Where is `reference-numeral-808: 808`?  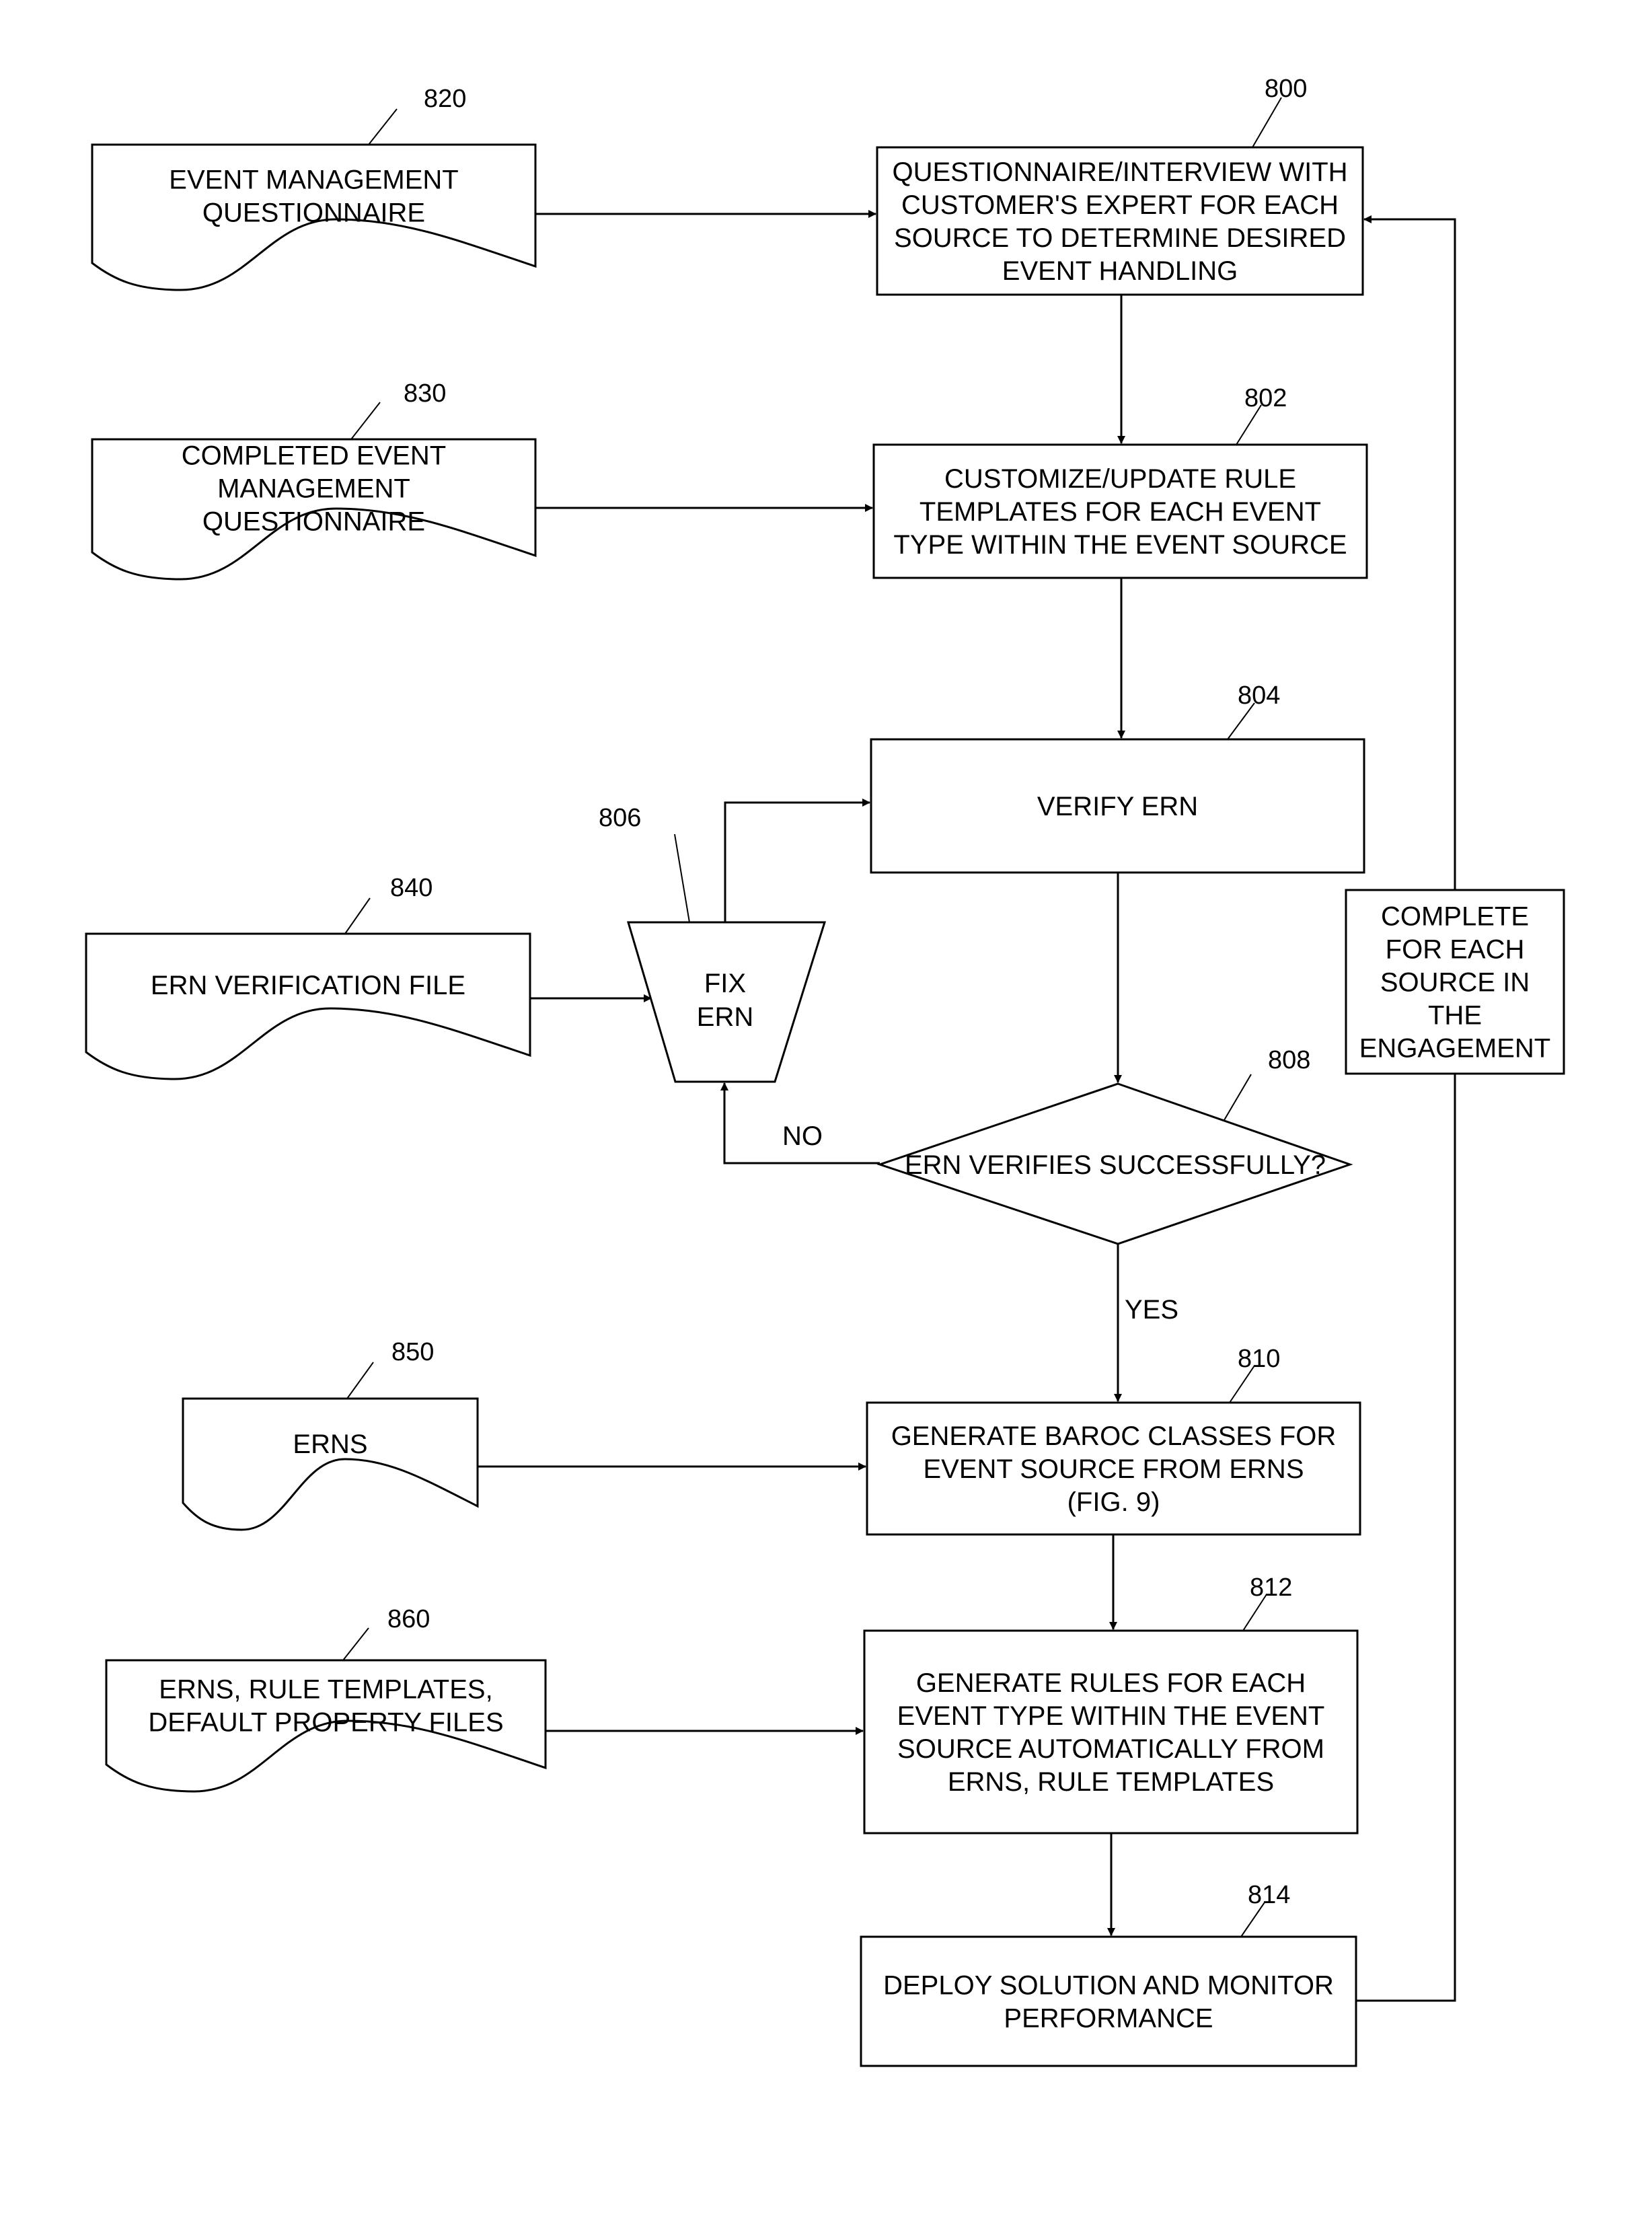
reference-numeral-808: 808 is located at coordinates (1289, 1060).